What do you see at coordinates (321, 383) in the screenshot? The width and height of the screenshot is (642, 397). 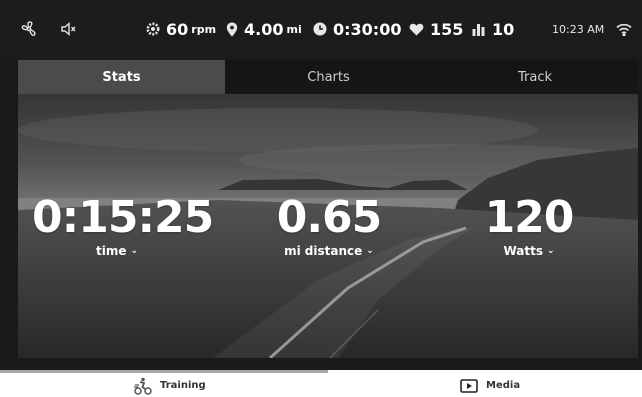 I see `bottom-nav: Training Media` at bounding box center [321, 383].